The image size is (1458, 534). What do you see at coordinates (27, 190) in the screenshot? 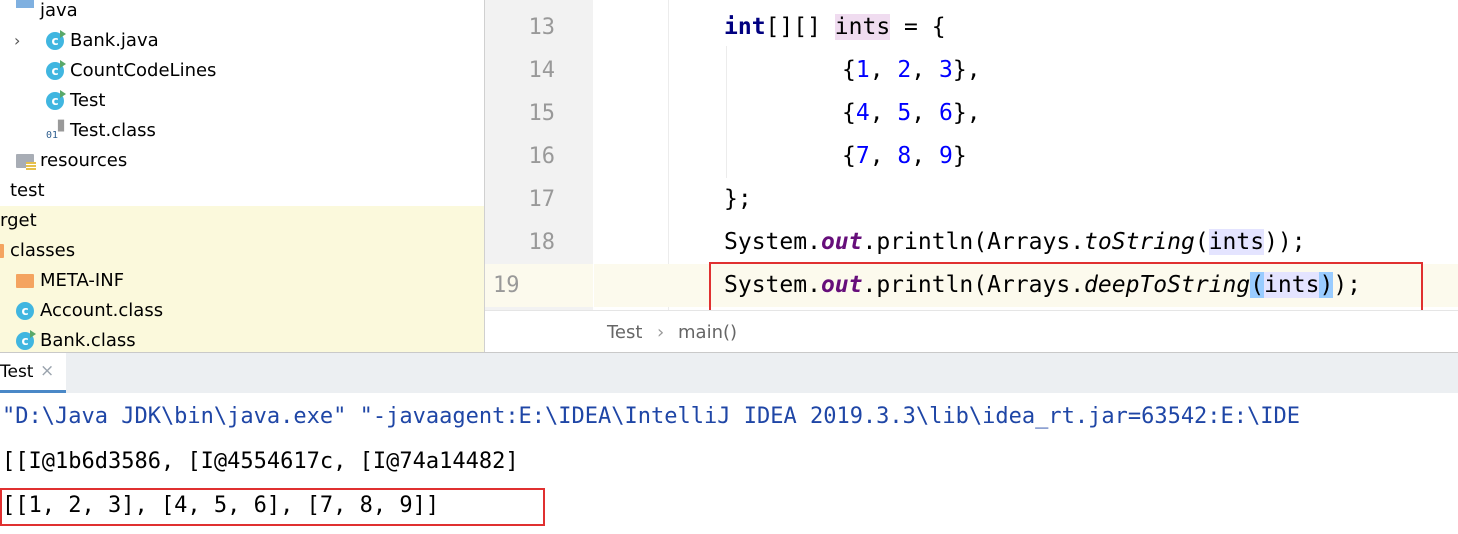
I see `project-tree-item-label: test` at bounding box center [27, 190].